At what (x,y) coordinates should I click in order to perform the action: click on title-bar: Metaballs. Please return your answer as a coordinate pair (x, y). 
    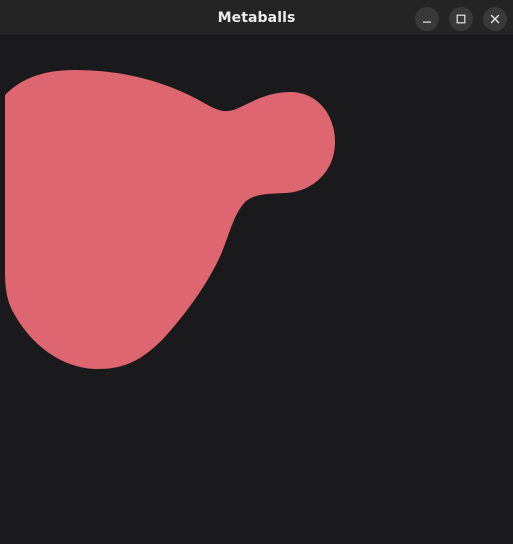
    Looking at the image, I should click on (256, 18).